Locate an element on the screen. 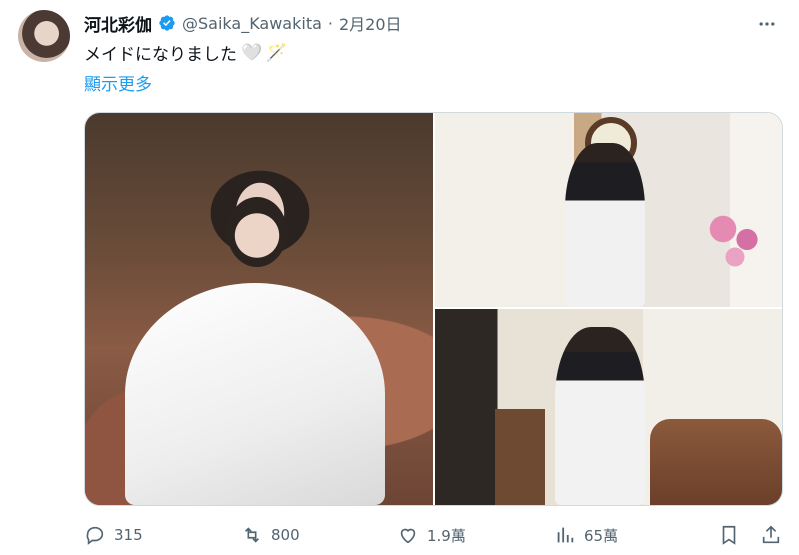 The width and height of the screenshot is (799, 555). tweet-header: 河北彩伽 @Saika_Kawakita · 2月20日 is located at coordinates (243, 23).